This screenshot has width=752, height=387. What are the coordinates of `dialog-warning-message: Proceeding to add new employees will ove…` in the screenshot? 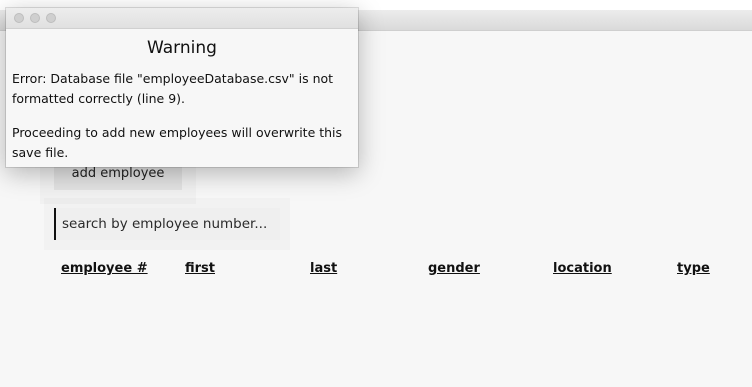 It's located at (177, 142).